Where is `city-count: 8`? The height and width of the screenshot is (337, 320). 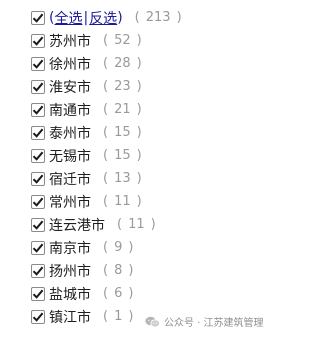 city-count: 8 is located at coordinates (118, 270).